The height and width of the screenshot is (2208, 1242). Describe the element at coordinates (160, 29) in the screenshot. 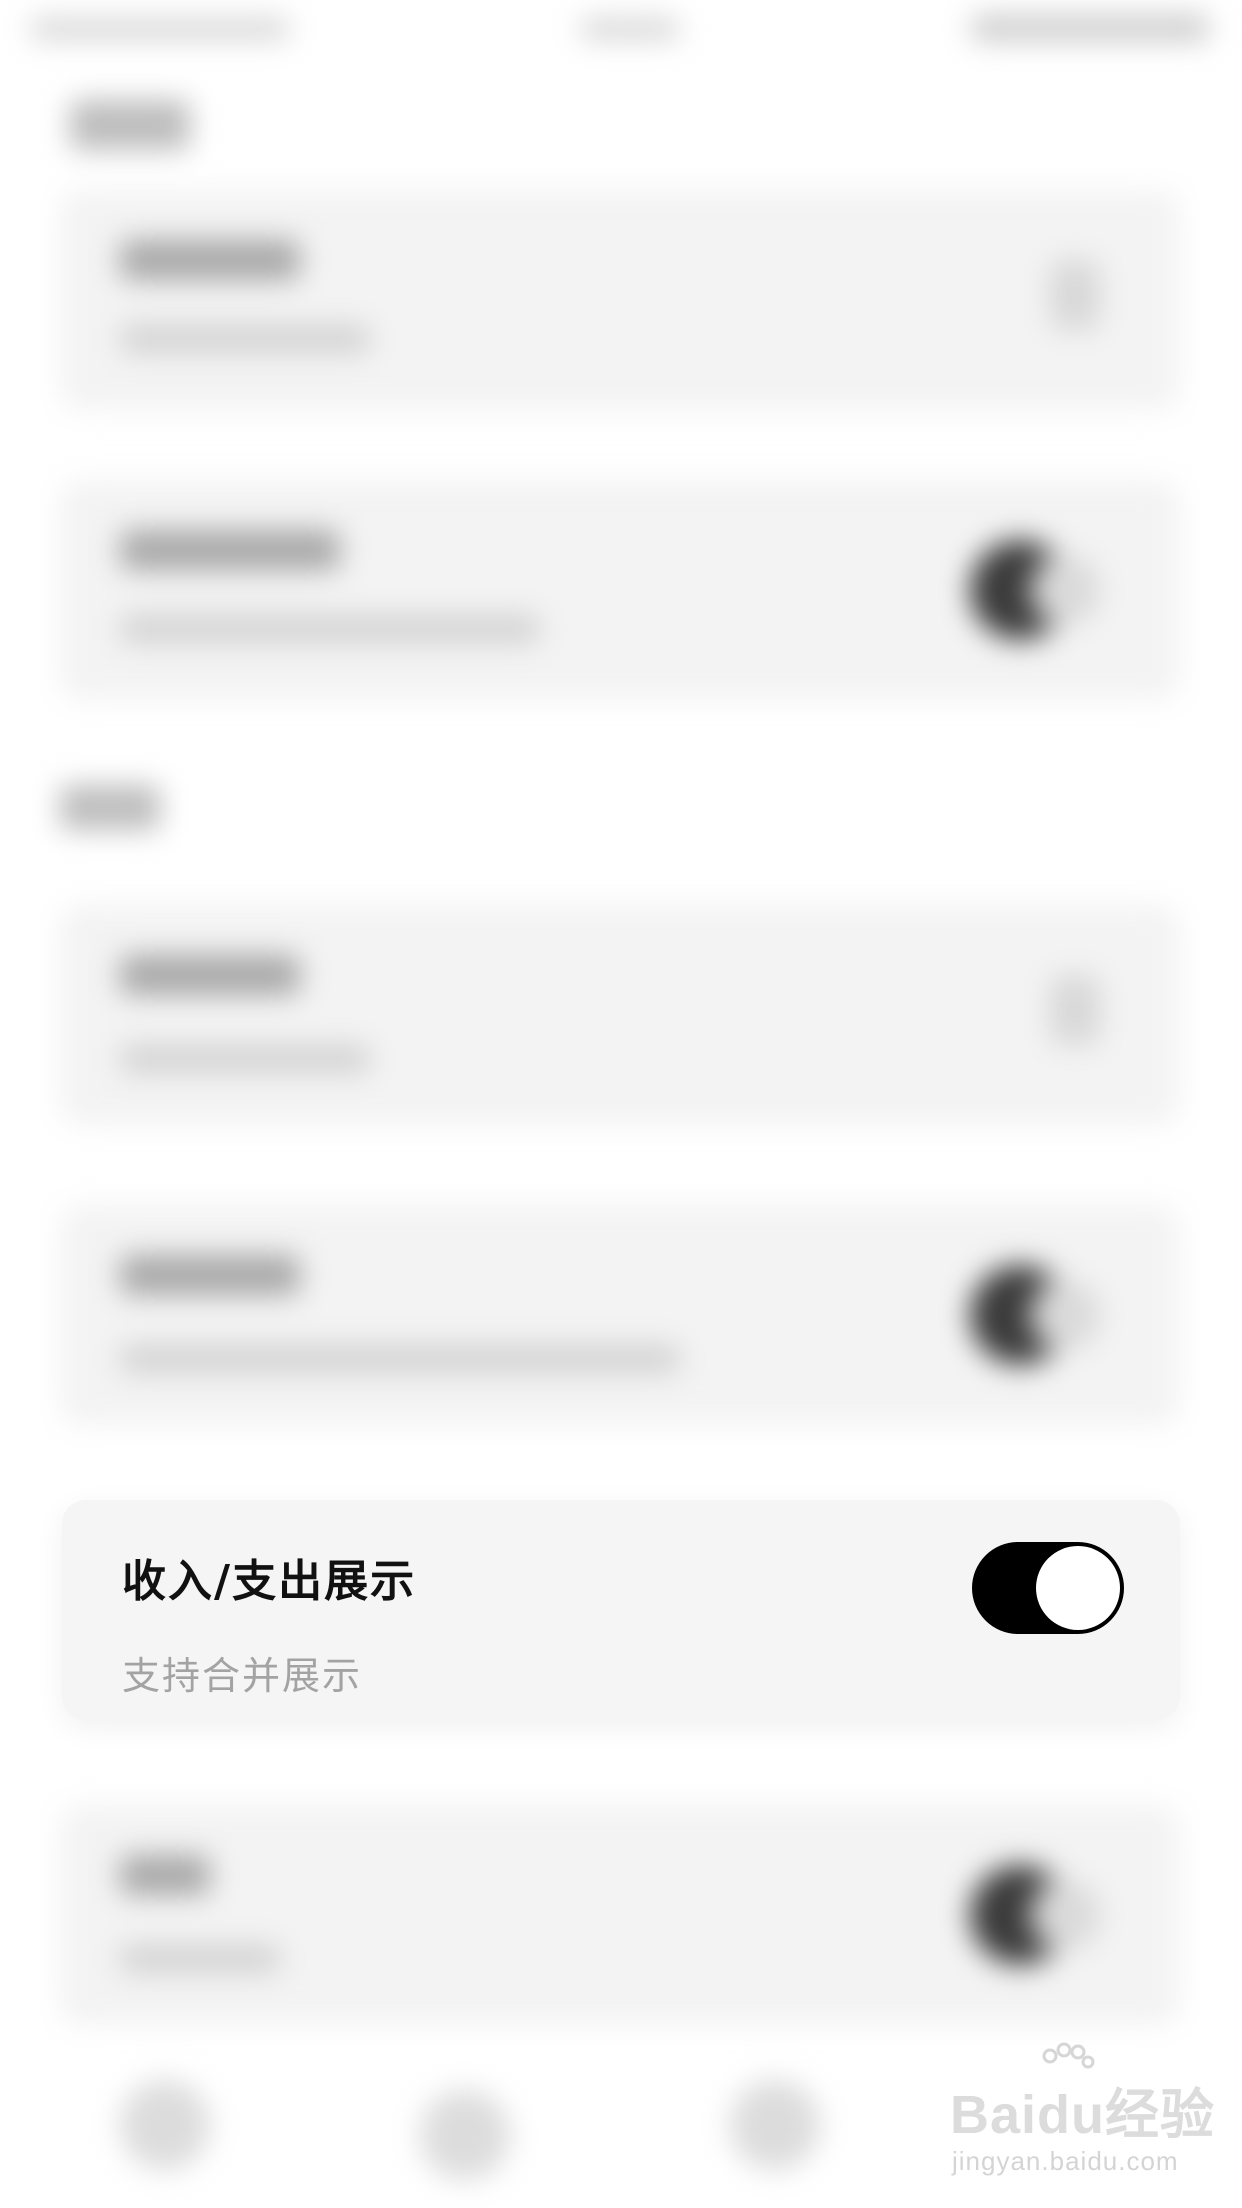

I see `status-bar-left` at that location.